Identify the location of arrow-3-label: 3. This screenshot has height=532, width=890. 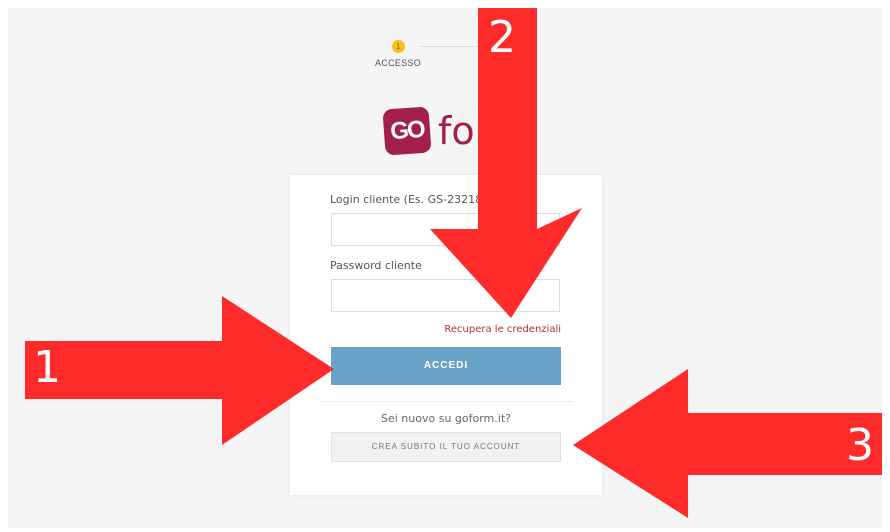
(860, 445).